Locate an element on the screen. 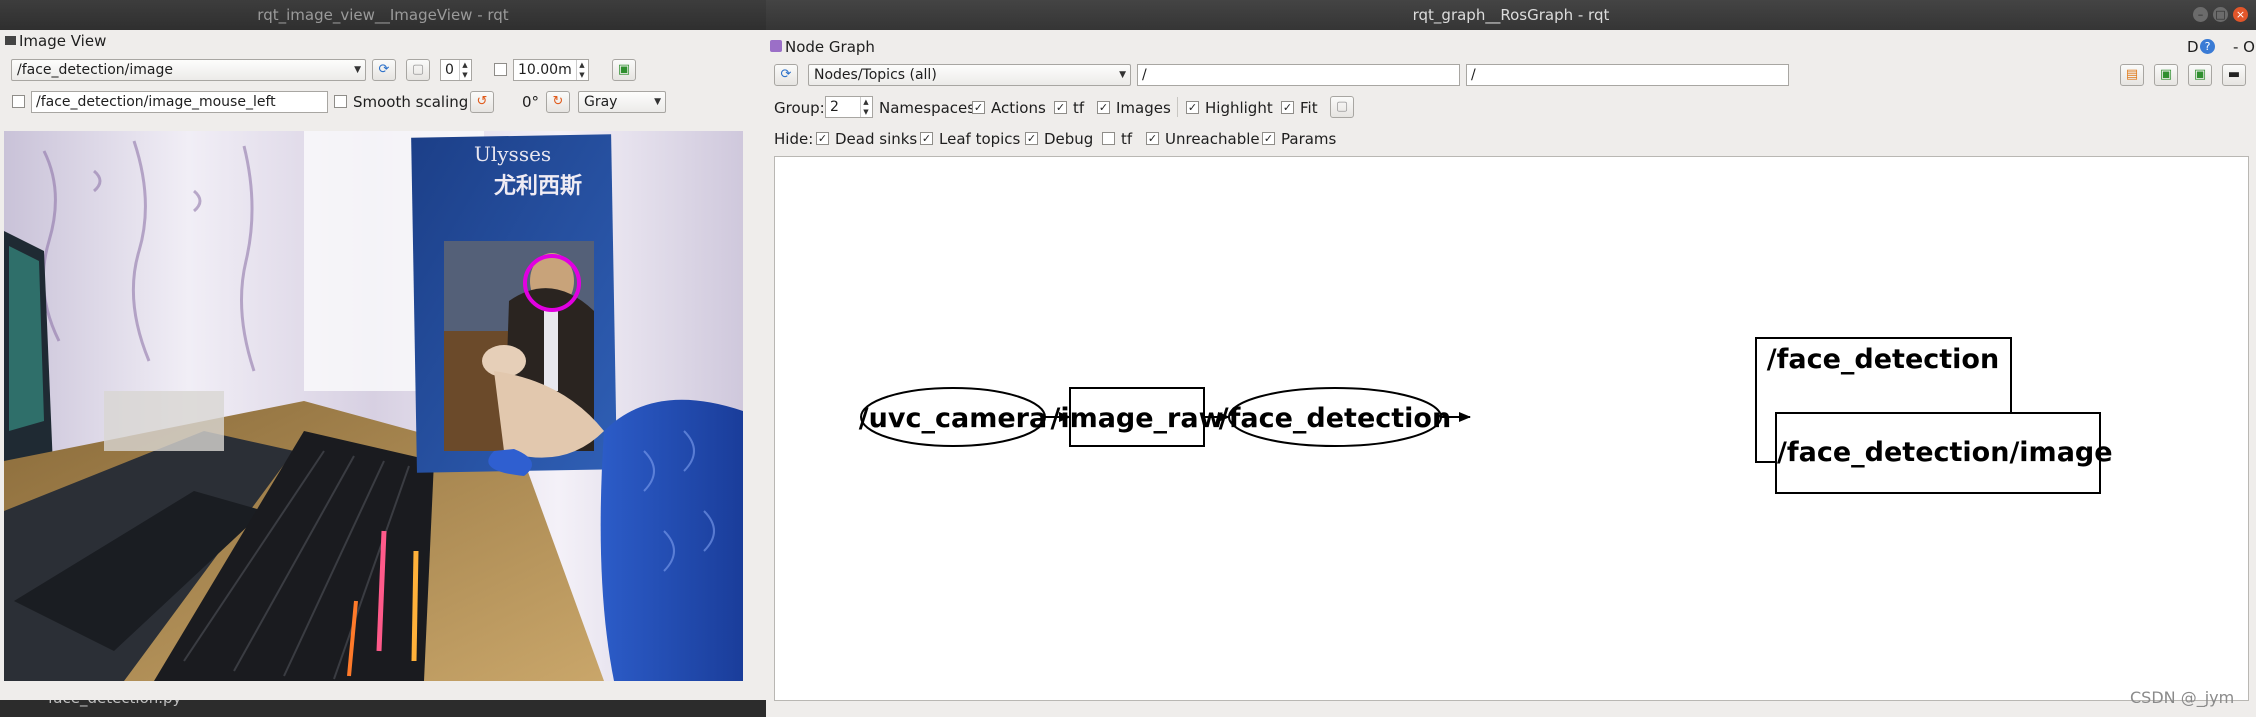 This screenshot has width=2256, height=717. group-label: Group: is located at coordinates (799, 108).